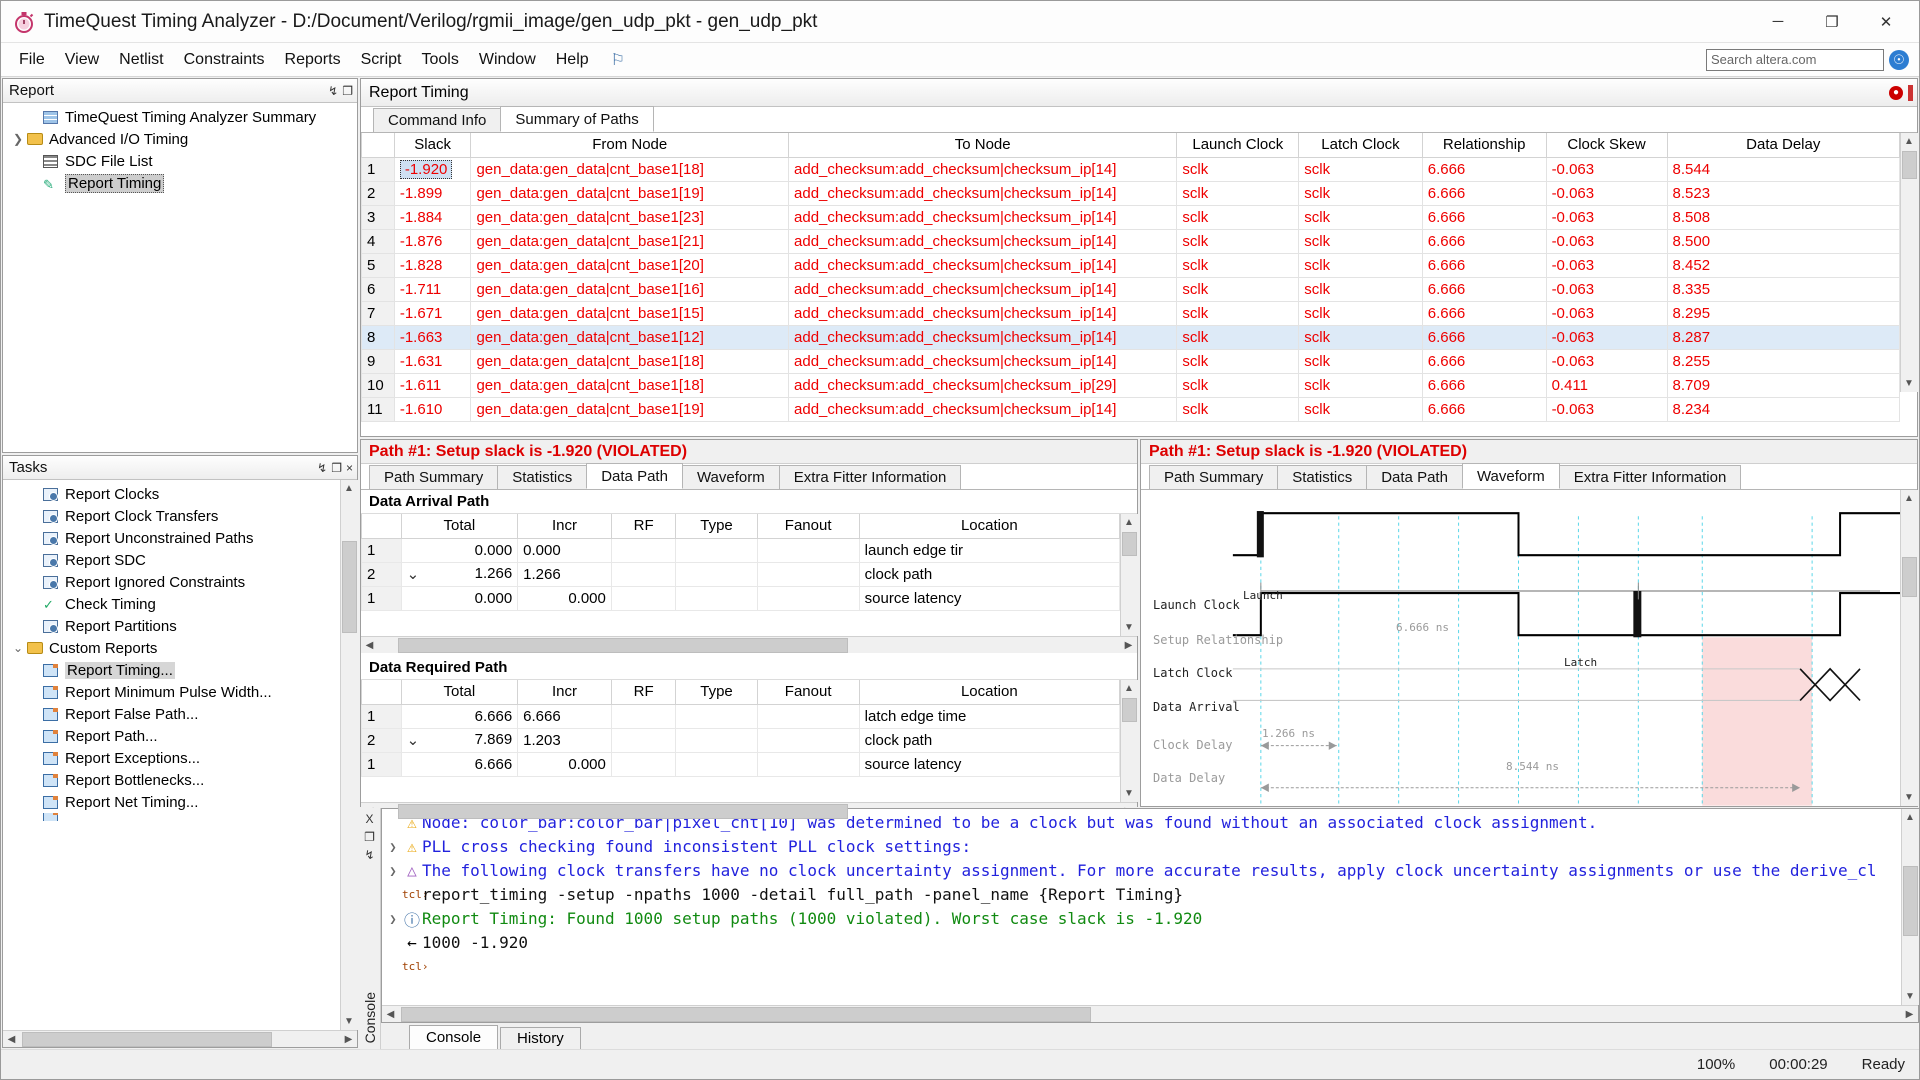  I want to click on required-vertical-scrollbar: ▲ ▼, so click(1129, 741).